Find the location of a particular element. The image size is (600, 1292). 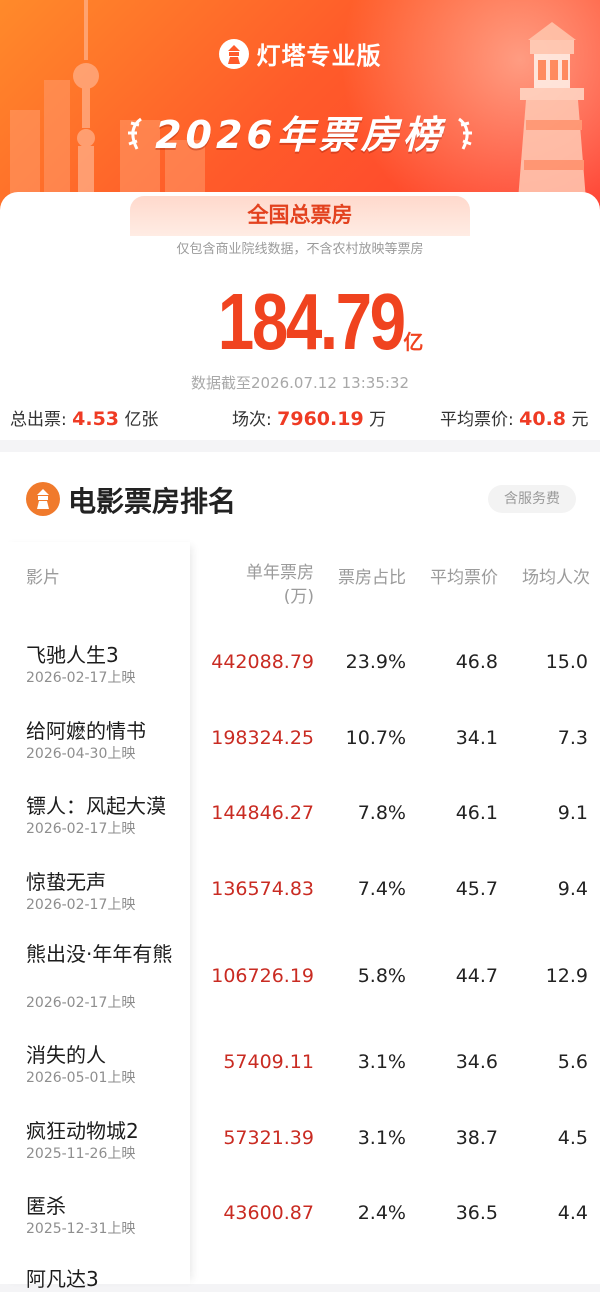

stat-shows: 场次: 7960.19 万 is located at coordinates (309, 417).